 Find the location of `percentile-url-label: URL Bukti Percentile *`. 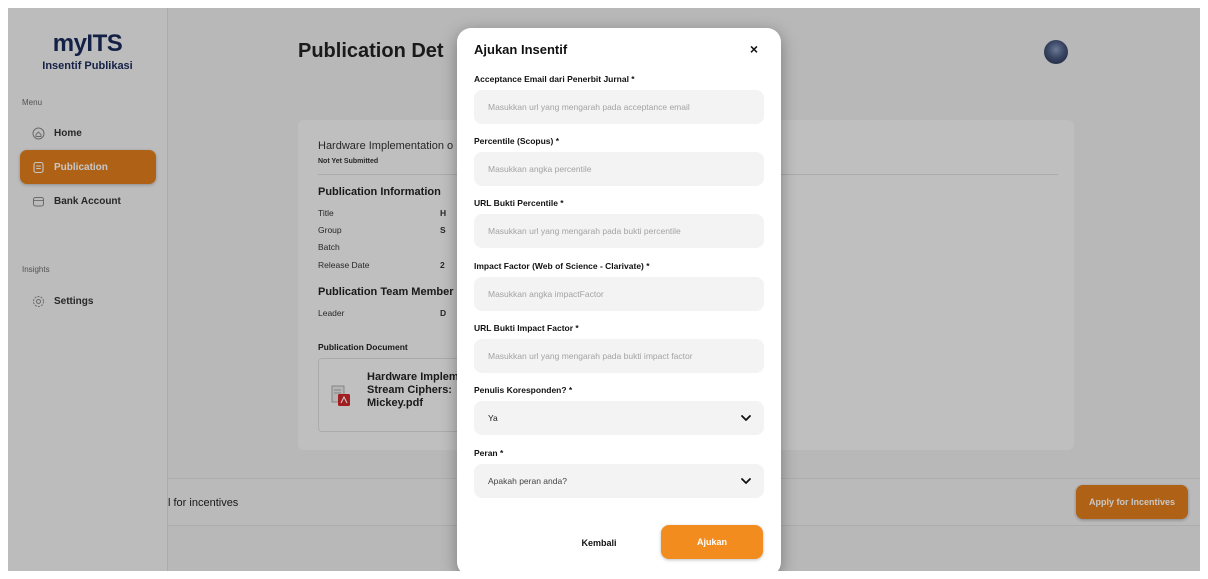

percentile-url-label: URL Bukti Percentile * is located at coordinates (519, 203).